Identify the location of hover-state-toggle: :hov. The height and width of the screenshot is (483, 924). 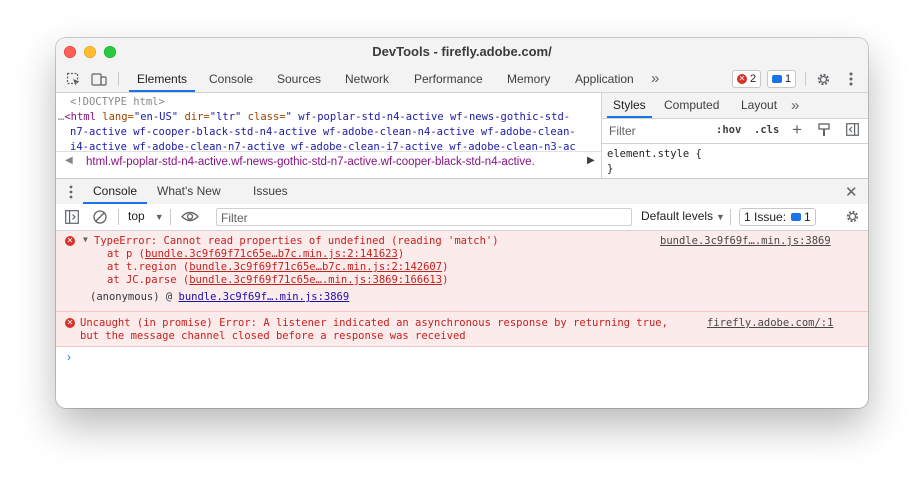
(728, 130).